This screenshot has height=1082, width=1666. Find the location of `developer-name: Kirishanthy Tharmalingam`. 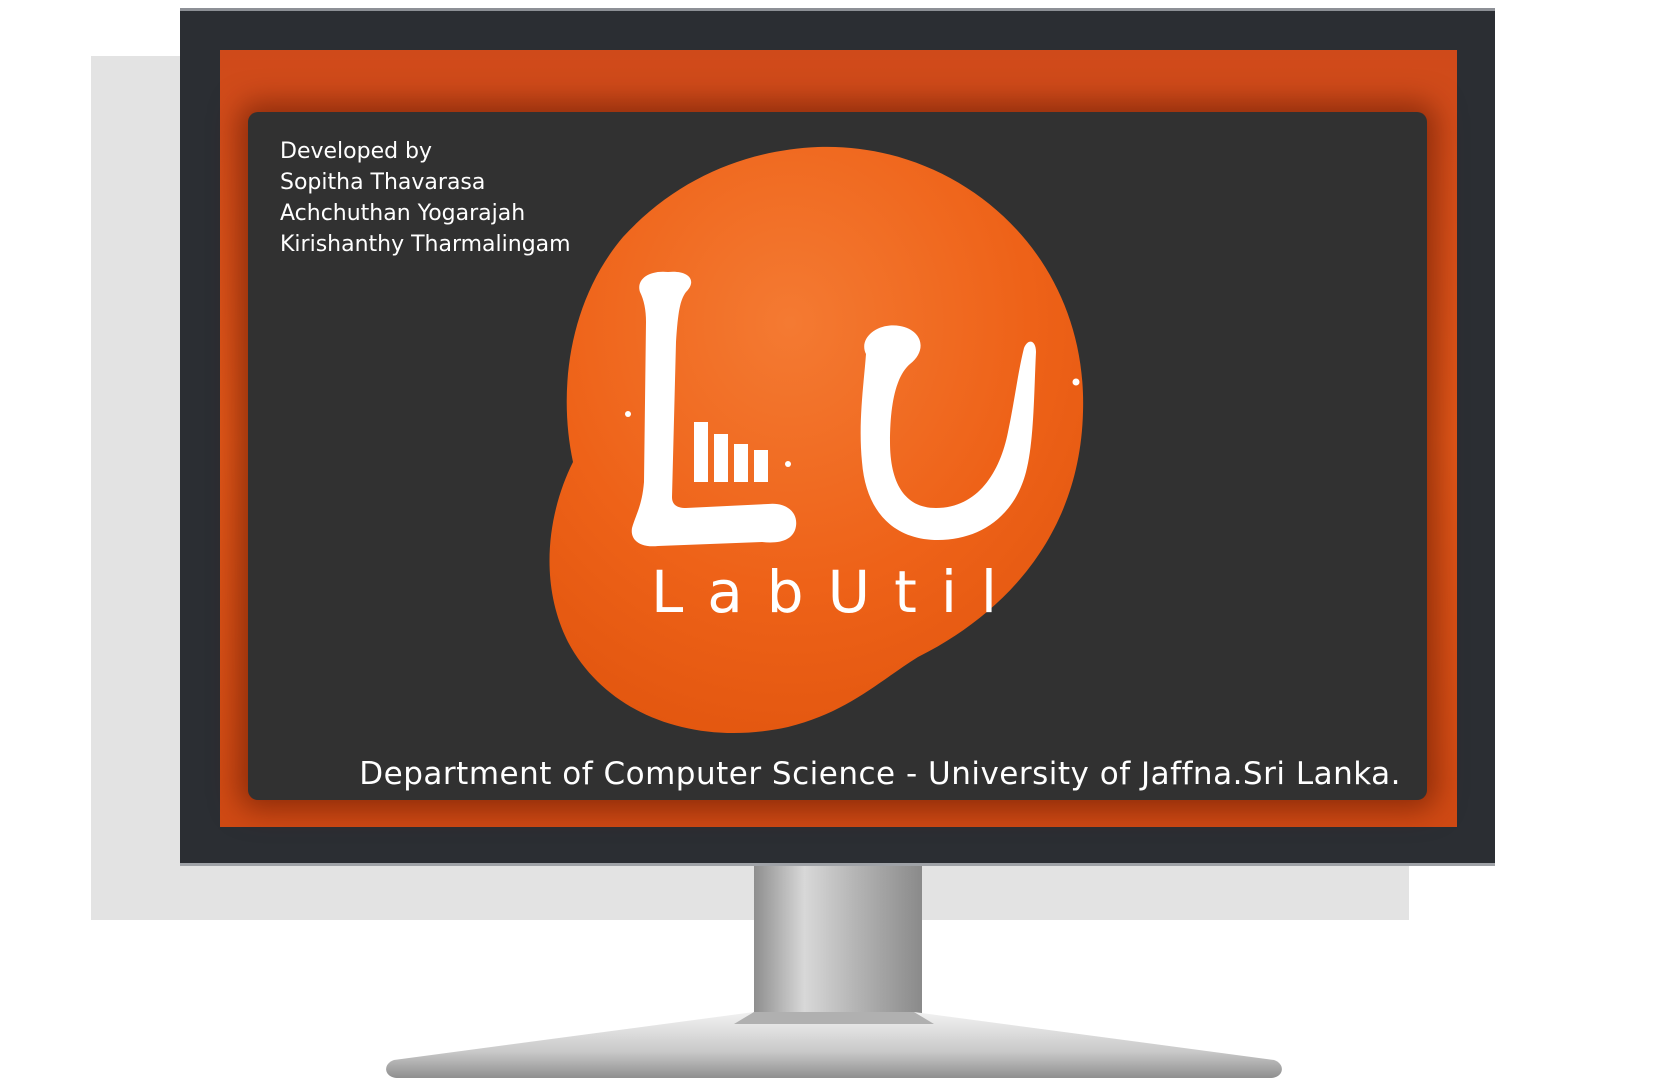

developer-name: Kirishanthy Tharmalingam is located at coordinates (425, 244).